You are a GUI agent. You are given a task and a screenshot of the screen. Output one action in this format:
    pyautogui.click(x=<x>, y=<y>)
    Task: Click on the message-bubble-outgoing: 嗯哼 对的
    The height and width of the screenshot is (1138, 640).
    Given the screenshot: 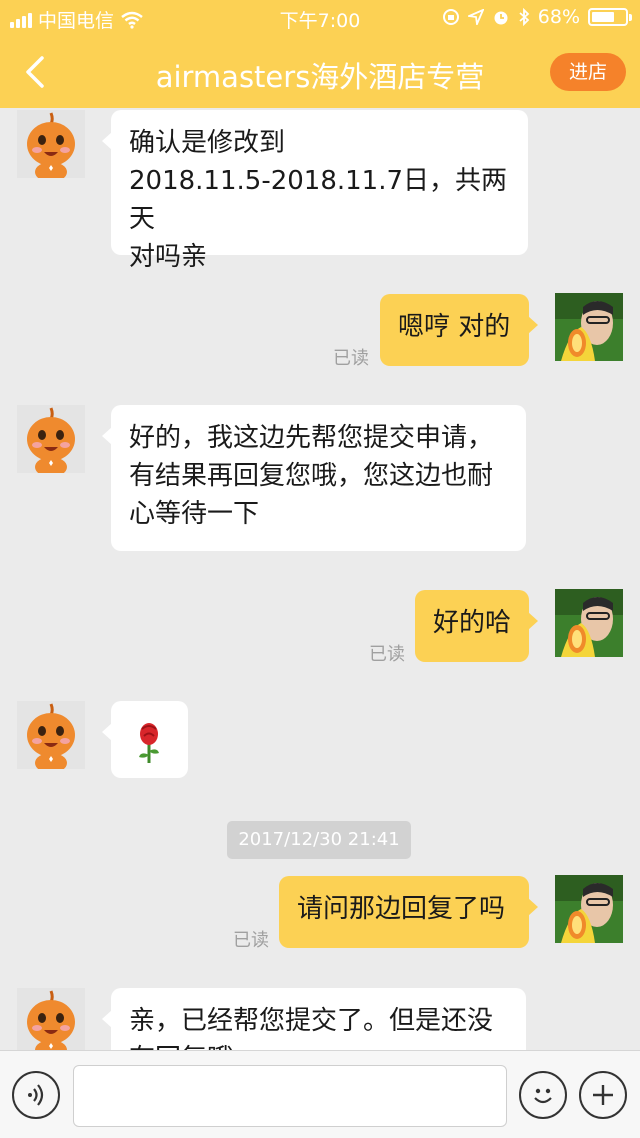 What is the action you would take?
    pyautogui.click(x=459, y=330)
    